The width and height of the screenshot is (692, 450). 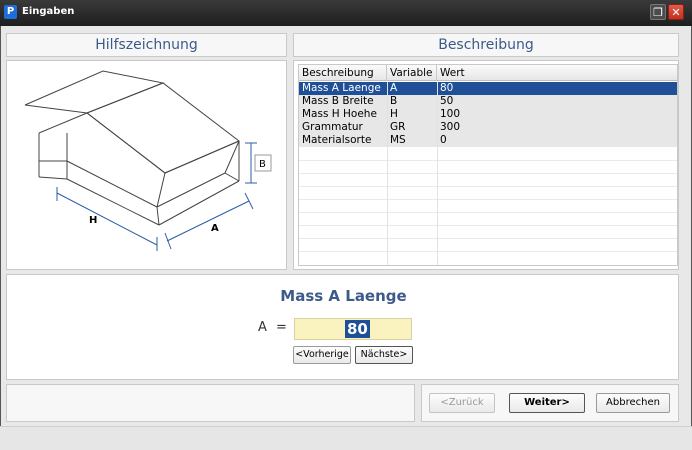 What do you see at coordinates (412, 73) in the screenshot?
I see `column-header-variable: Variable` at bounding box center [412, 73].